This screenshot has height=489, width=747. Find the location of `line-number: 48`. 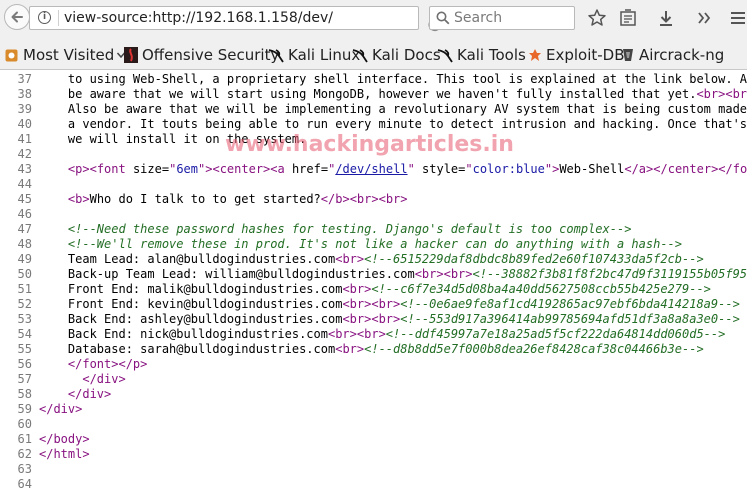

line-number: 48 is located at coordinates (24, 244).